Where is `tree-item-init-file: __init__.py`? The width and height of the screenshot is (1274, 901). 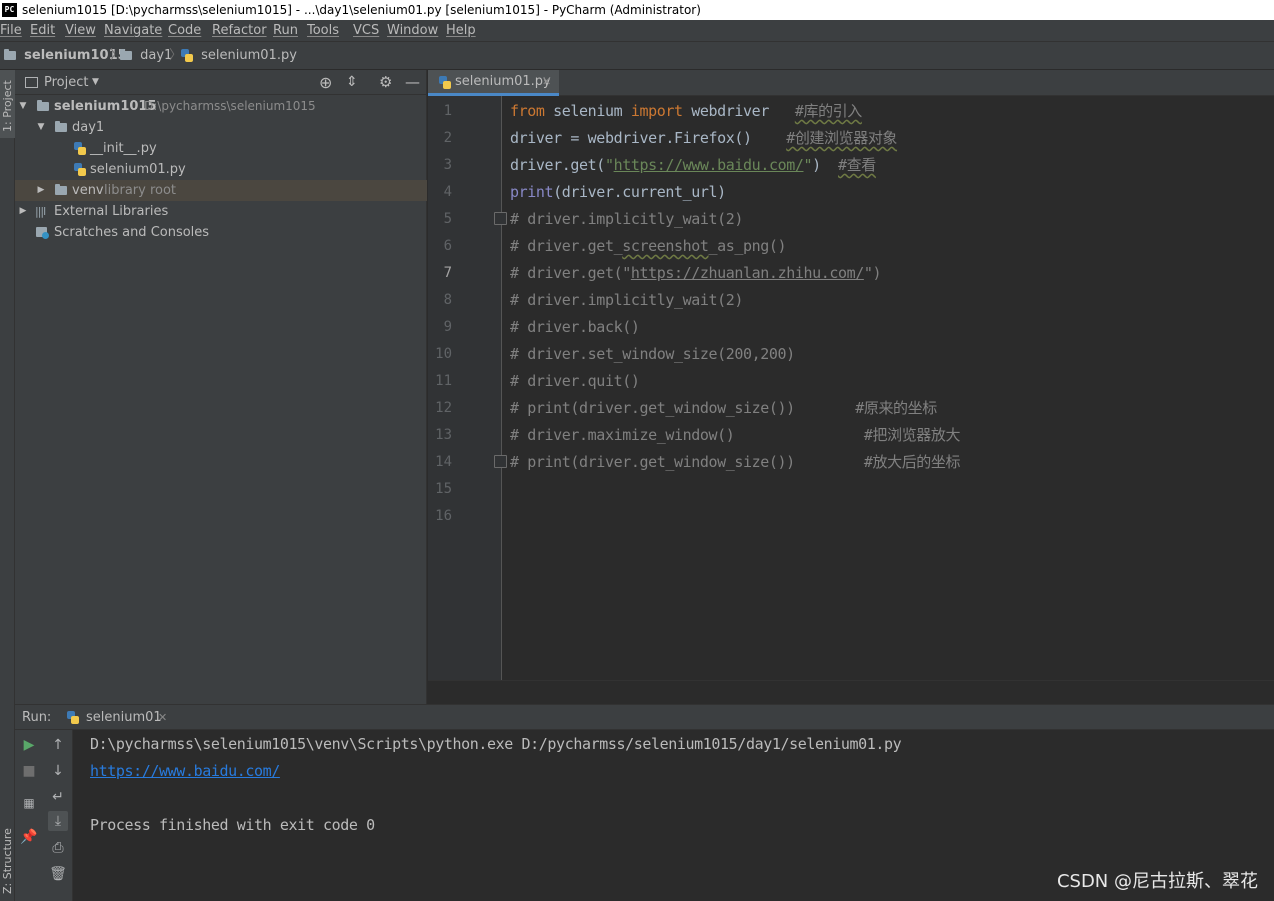
tree-item-init-file: __init__.py is located at coordinates (221, 148).